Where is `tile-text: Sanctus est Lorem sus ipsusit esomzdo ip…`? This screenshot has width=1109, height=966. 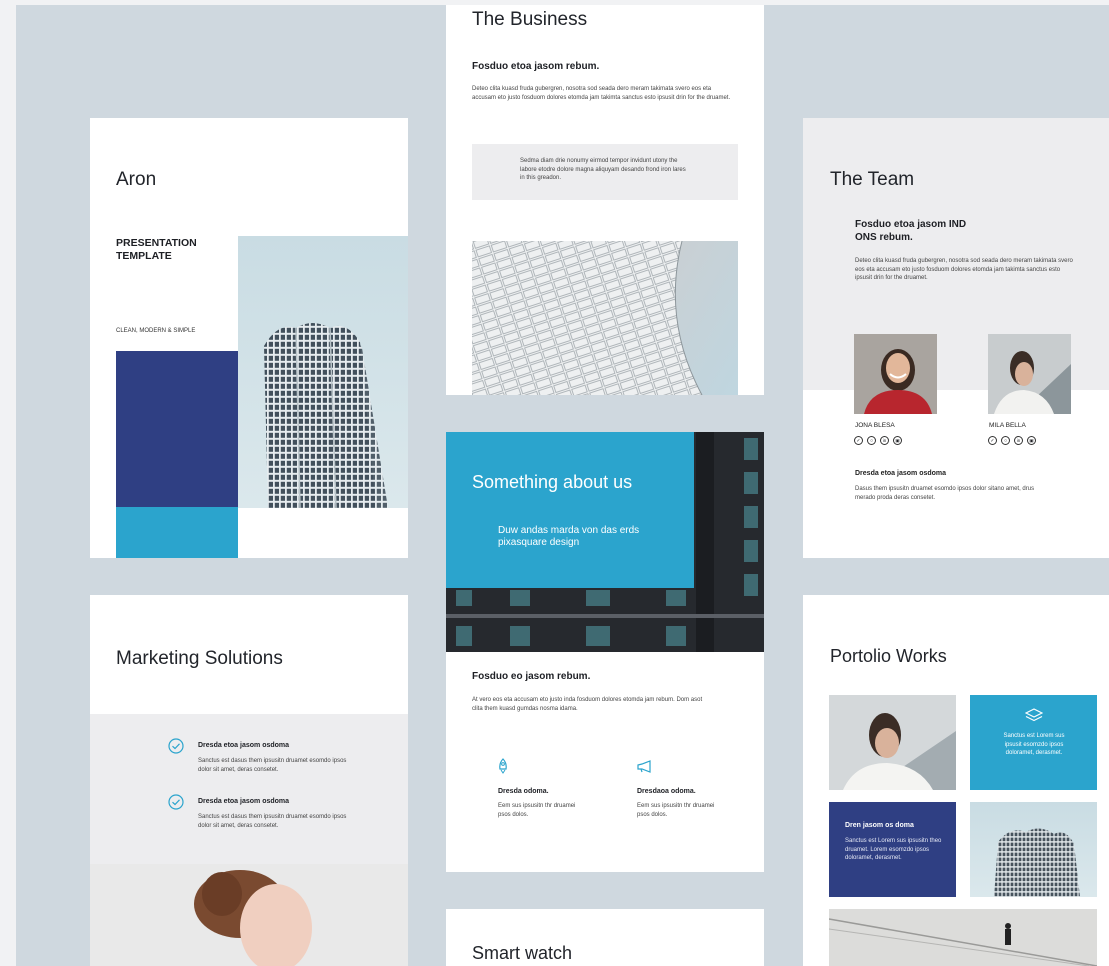
tile-text: Sanctus est Lorem sus ipsusit esomzdo ip… is located at coordinates (1034, 744).